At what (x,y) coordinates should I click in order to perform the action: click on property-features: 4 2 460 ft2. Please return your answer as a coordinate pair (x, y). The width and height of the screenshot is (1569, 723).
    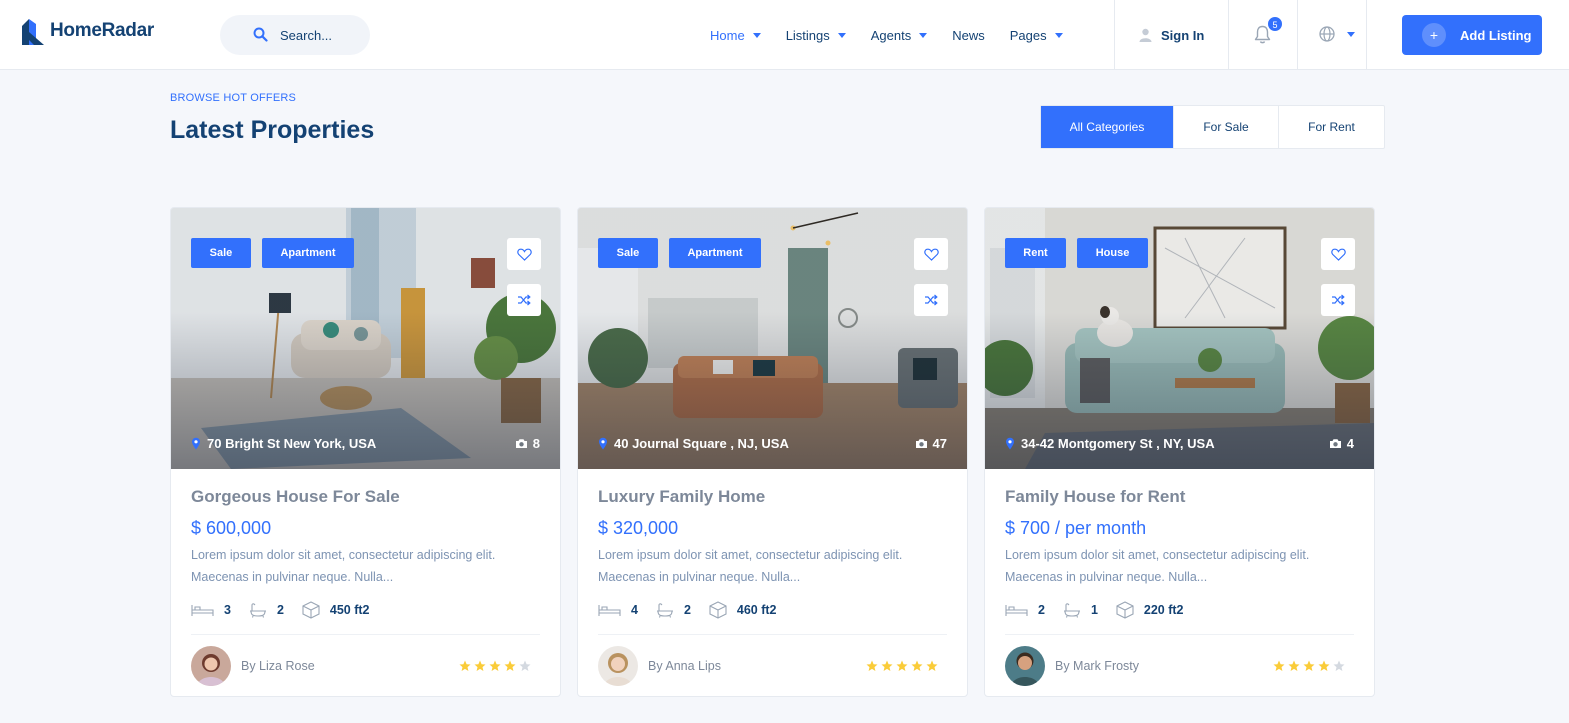
    Looking at the image, I should click on (772, 610).